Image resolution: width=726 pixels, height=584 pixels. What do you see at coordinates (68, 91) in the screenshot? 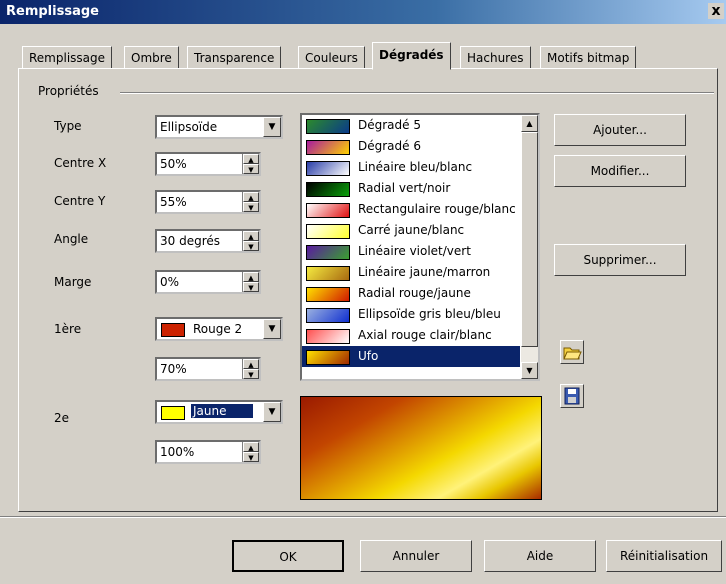
I see `group-label-proprietes: Propriétés` at bounding box center [68, 91].